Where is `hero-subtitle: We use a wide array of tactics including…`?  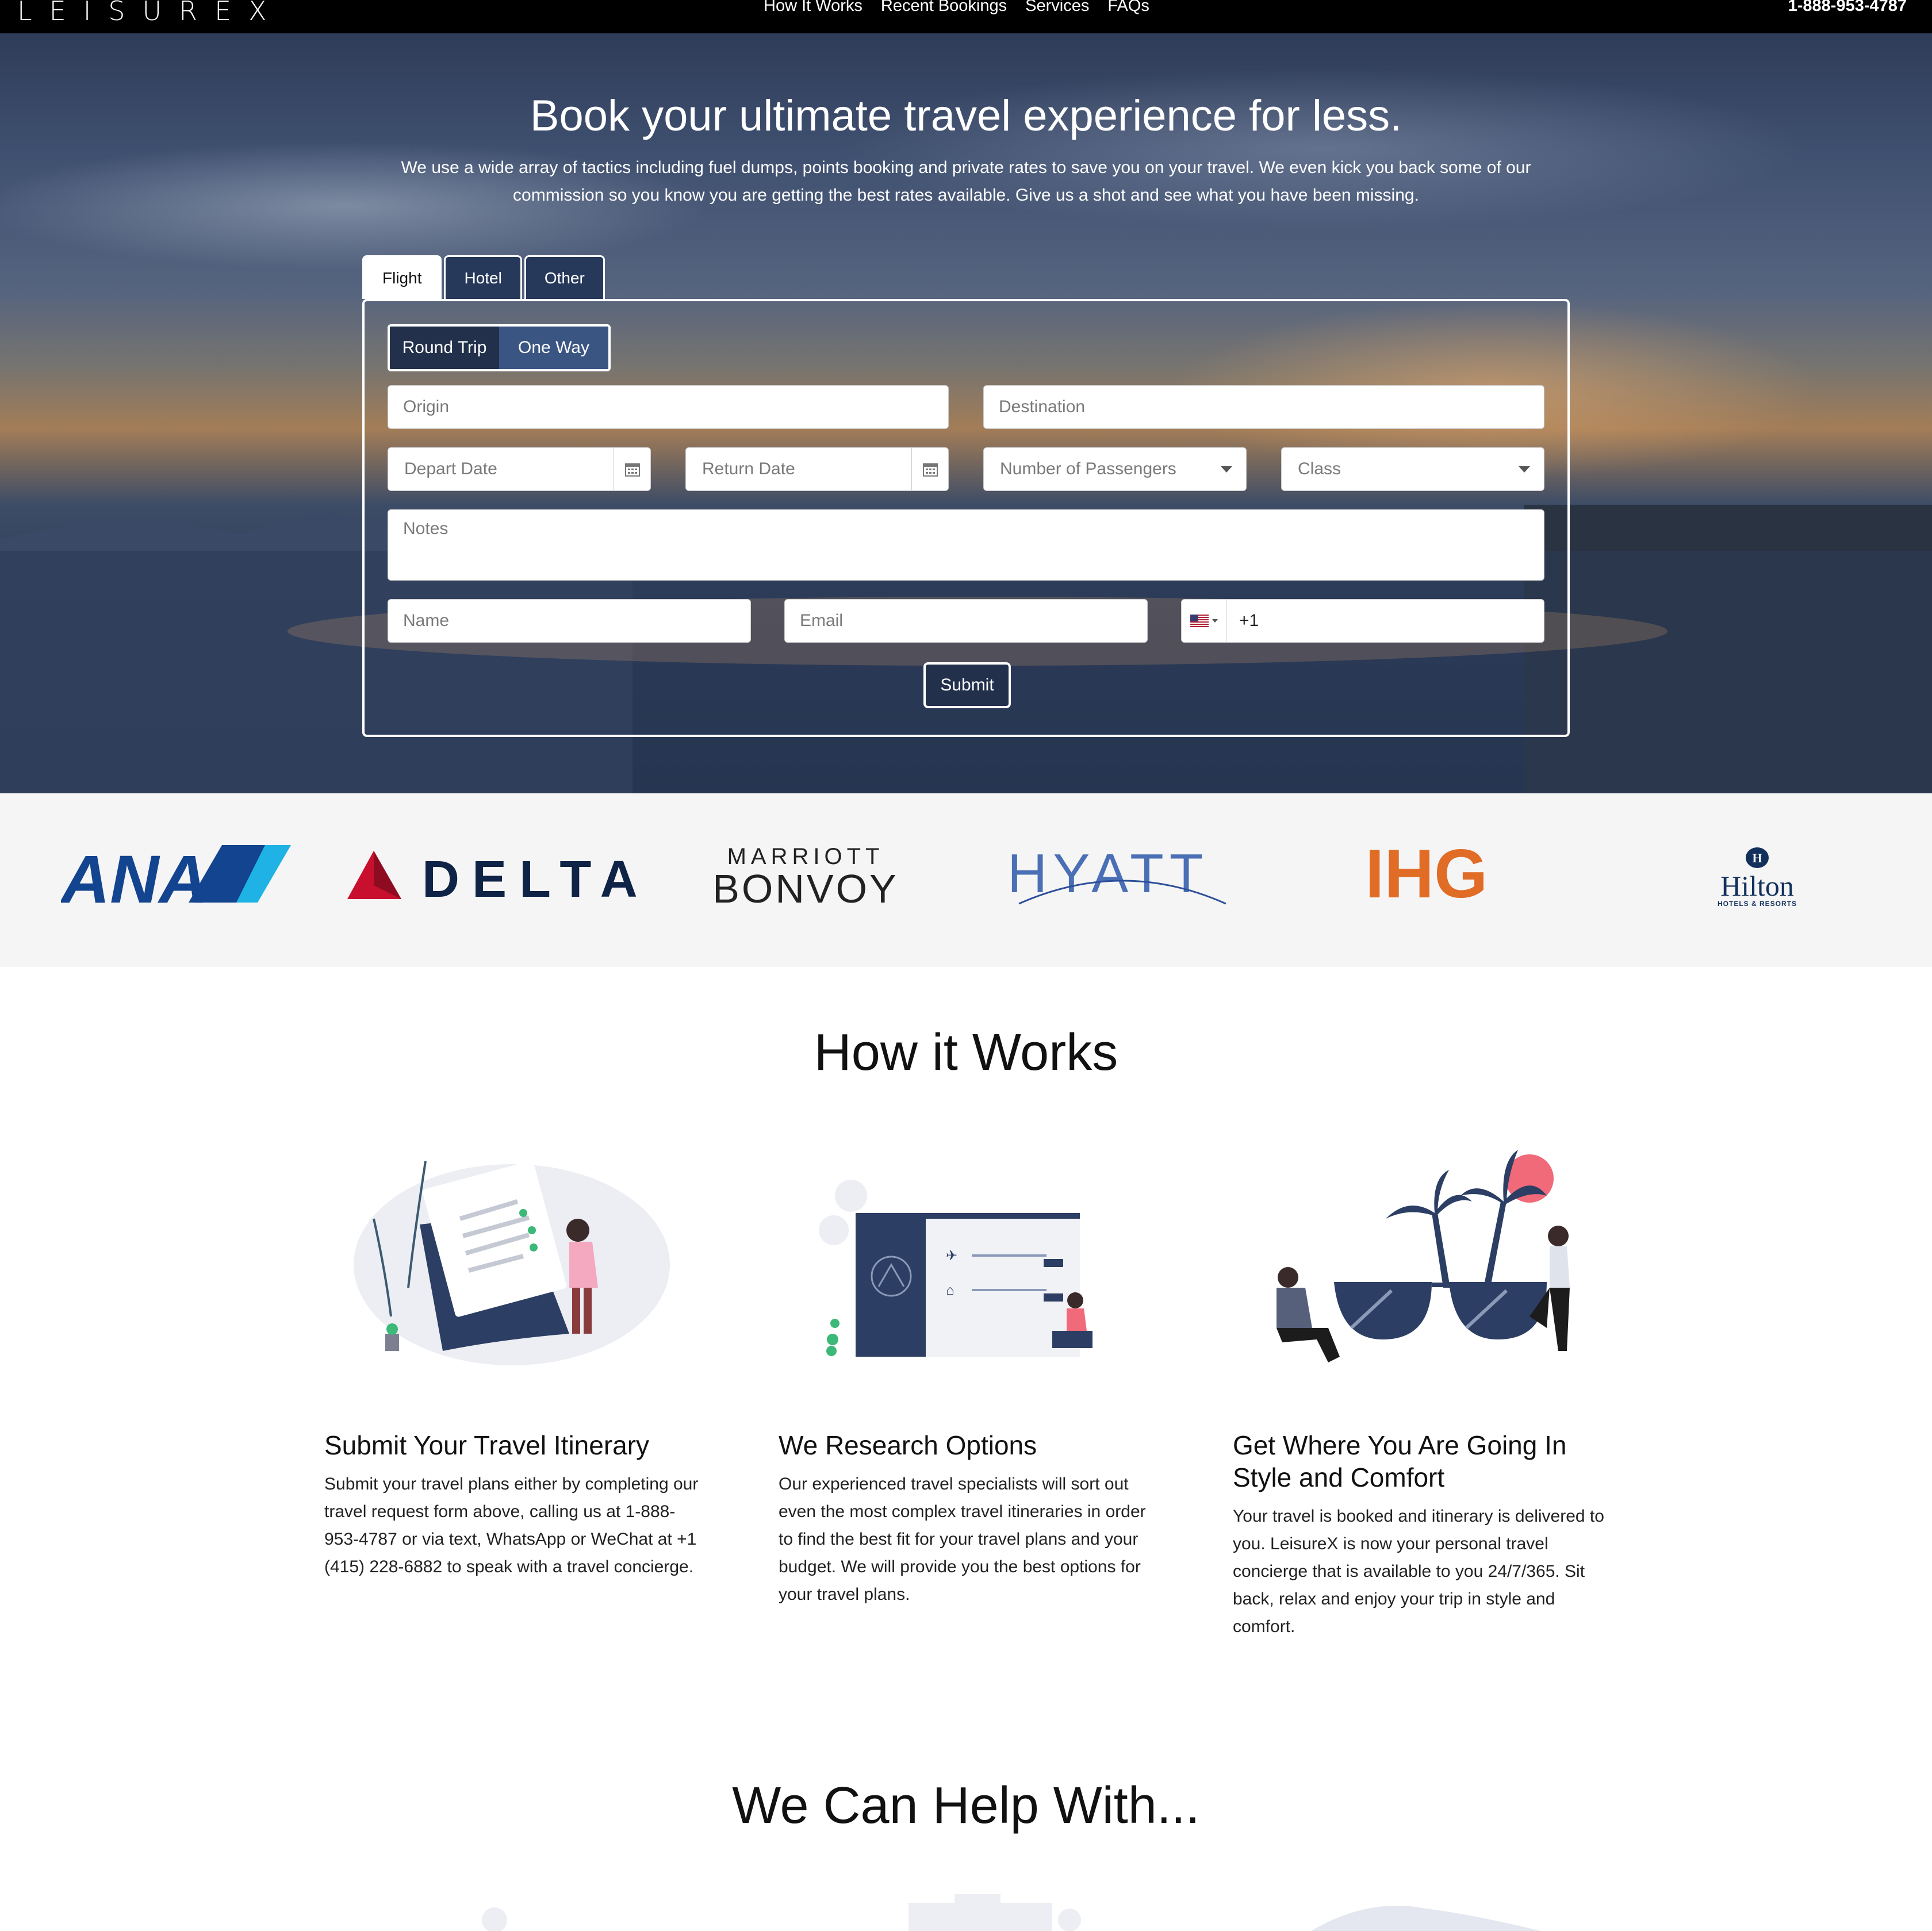 hero-subtitle: We use a wide array of tactics including… is located at coordinates (966, 181).